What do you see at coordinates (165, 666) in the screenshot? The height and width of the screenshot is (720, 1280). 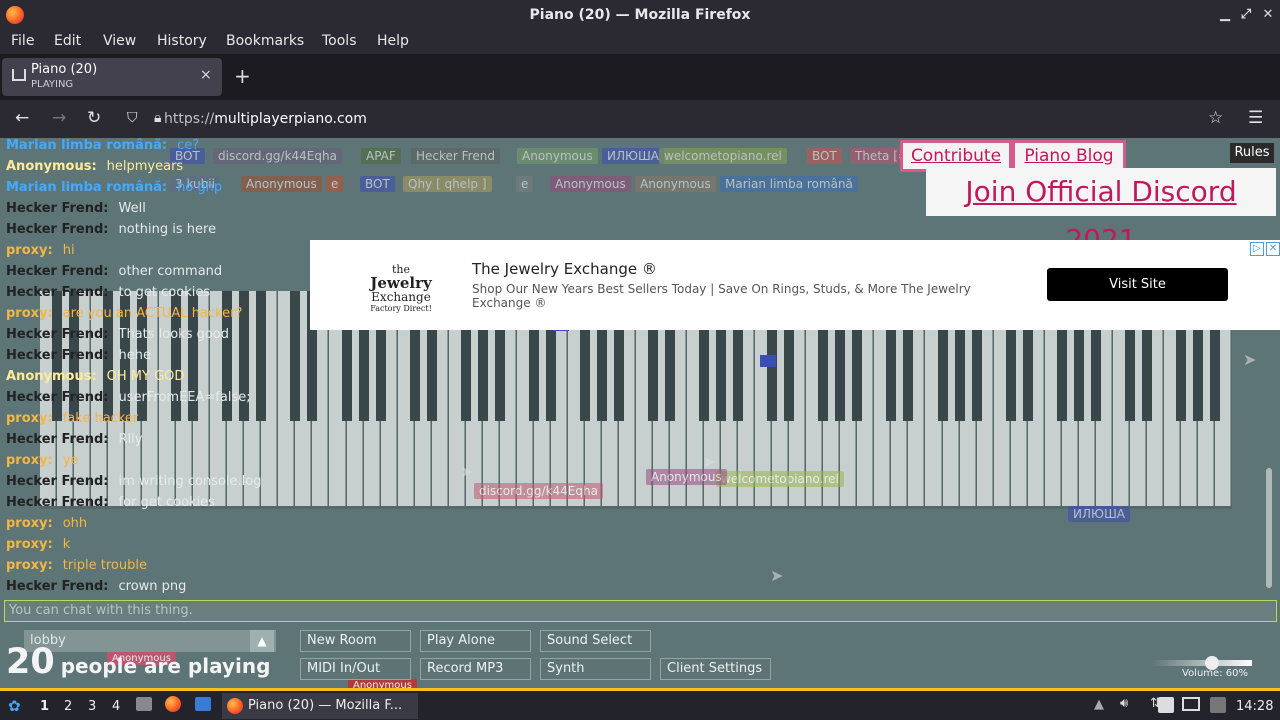 I see `player-count-label: people are playing` at bounding box center [165, 666].